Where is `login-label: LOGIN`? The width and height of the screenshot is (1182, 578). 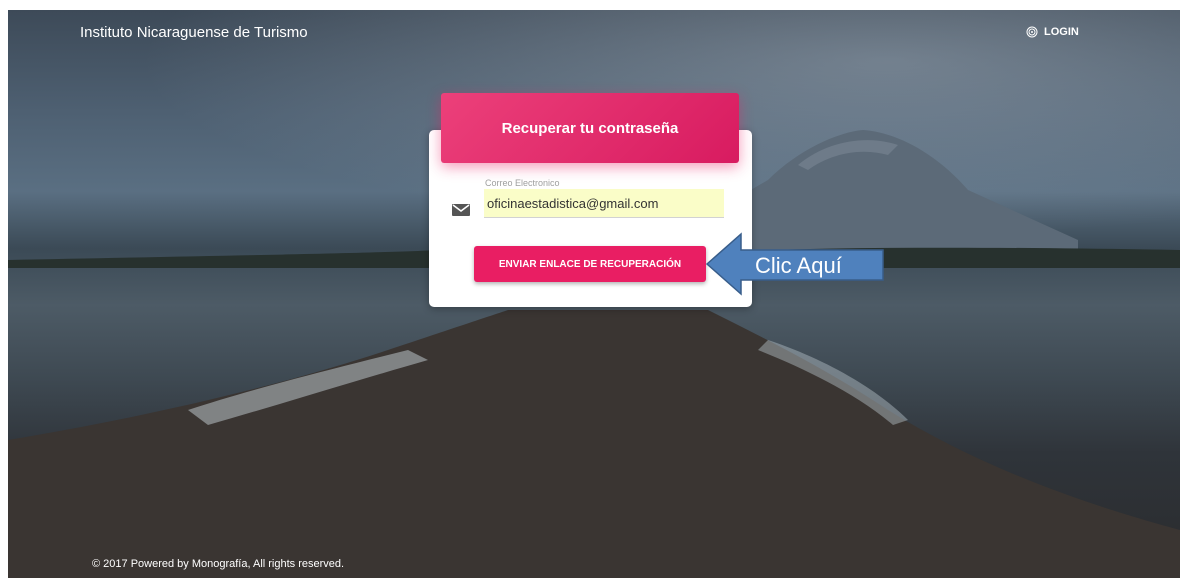 login-label: LOGIN is located at coordinates (1061, 32).